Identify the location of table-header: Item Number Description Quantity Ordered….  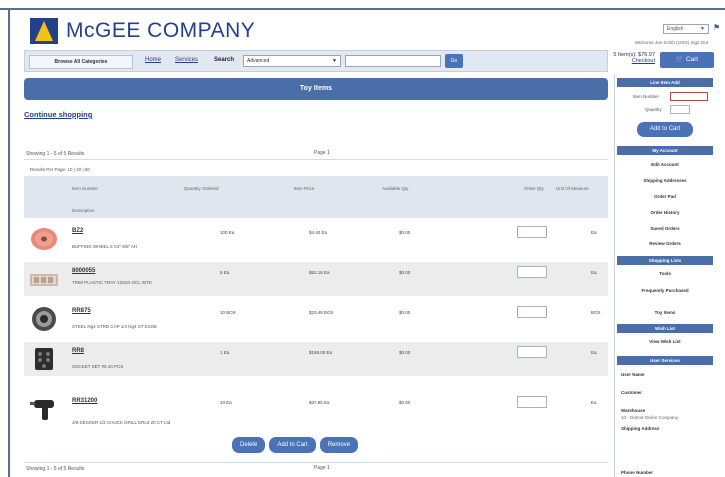
(316, 197).